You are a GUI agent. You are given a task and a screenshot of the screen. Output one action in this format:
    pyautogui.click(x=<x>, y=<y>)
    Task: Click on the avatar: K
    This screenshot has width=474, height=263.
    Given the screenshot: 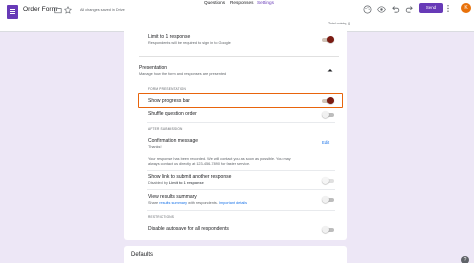 What is the action you would take?
    pyautogui.click(x=466, y=8)
    